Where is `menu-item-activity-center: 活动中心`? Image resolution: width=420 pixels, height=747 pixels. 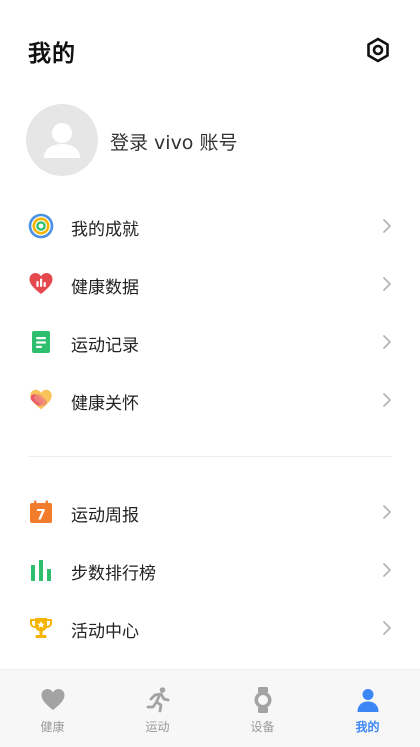 menu-item-activity-center: 活动中心 is located at coordinates (210, 628).